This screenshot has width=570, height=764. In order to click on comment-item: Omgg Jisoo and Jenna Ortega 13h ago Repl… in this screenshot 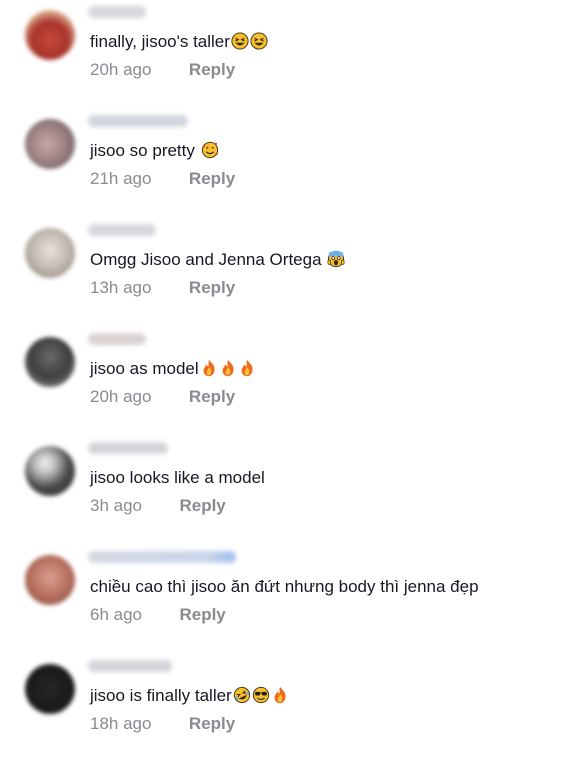, I will do `click(285, 276)`.